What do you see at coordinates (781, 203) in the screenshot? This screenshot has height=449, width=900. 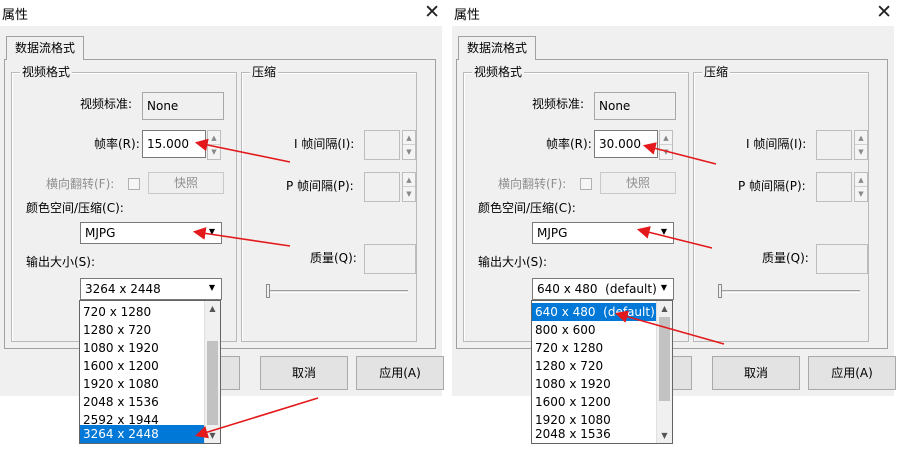 I see `compression-group: 压缩` at bounding box center [781, 203].